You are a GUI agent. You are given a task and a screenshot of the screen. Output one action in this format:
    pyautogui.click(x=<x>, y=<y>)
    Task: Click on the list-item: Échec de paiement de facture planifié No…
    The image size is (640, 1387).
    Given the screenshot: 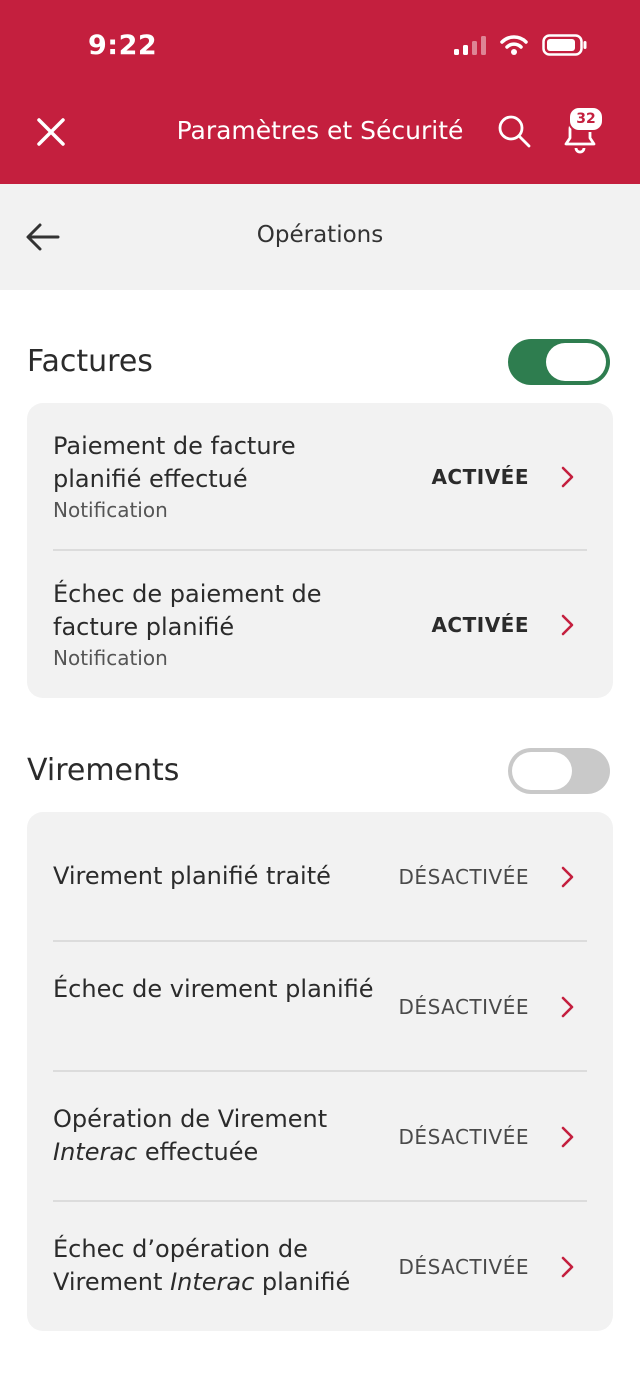 What is the action you would take?
    pyautogui.click(x=320, y=623)
    